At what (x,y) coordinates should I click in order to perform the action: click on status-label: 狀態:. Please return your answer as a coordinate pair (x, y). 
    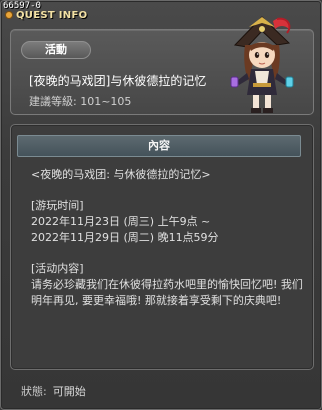
    Looking at the image, I should click on (34, 391).